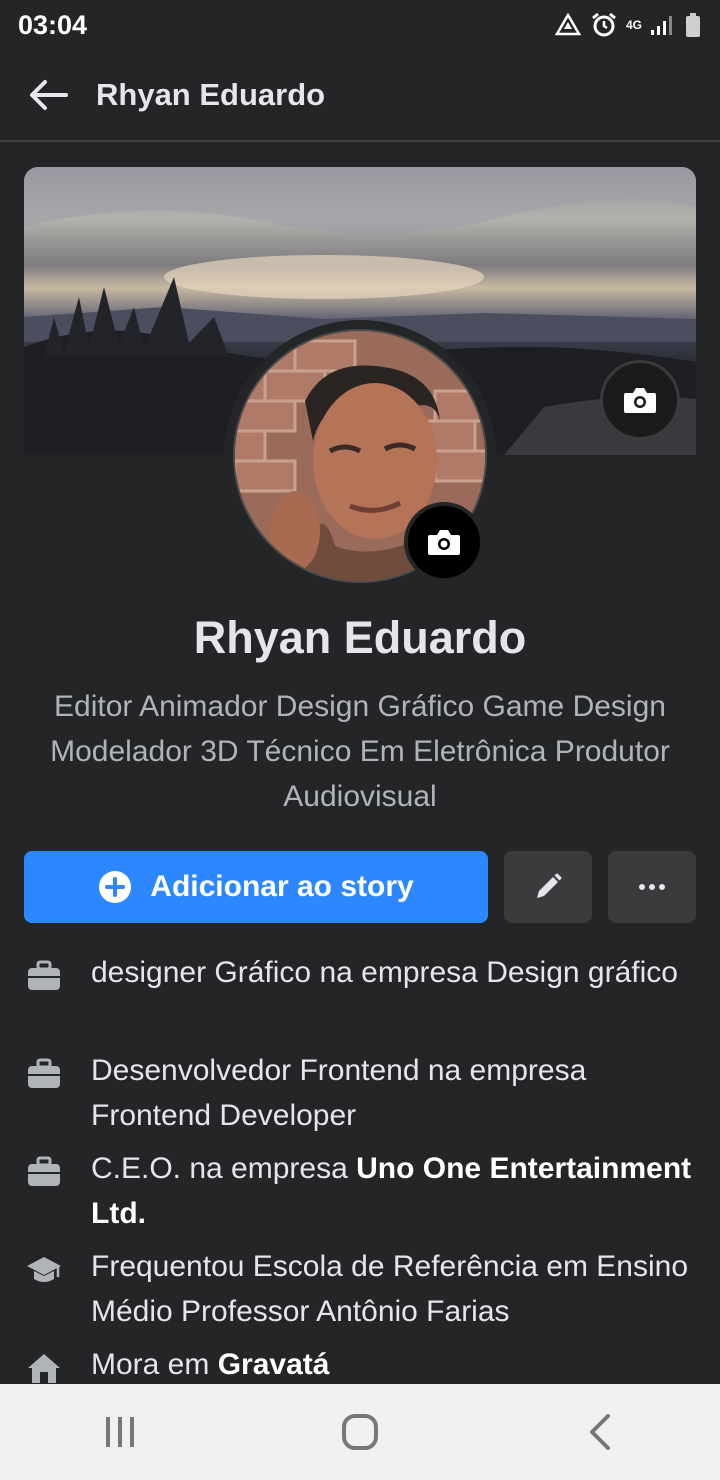 The image size is (720, 1480). Describe the element at coordinates (568, 25) in the screenshot. I see `data-saver-icon` at that location.